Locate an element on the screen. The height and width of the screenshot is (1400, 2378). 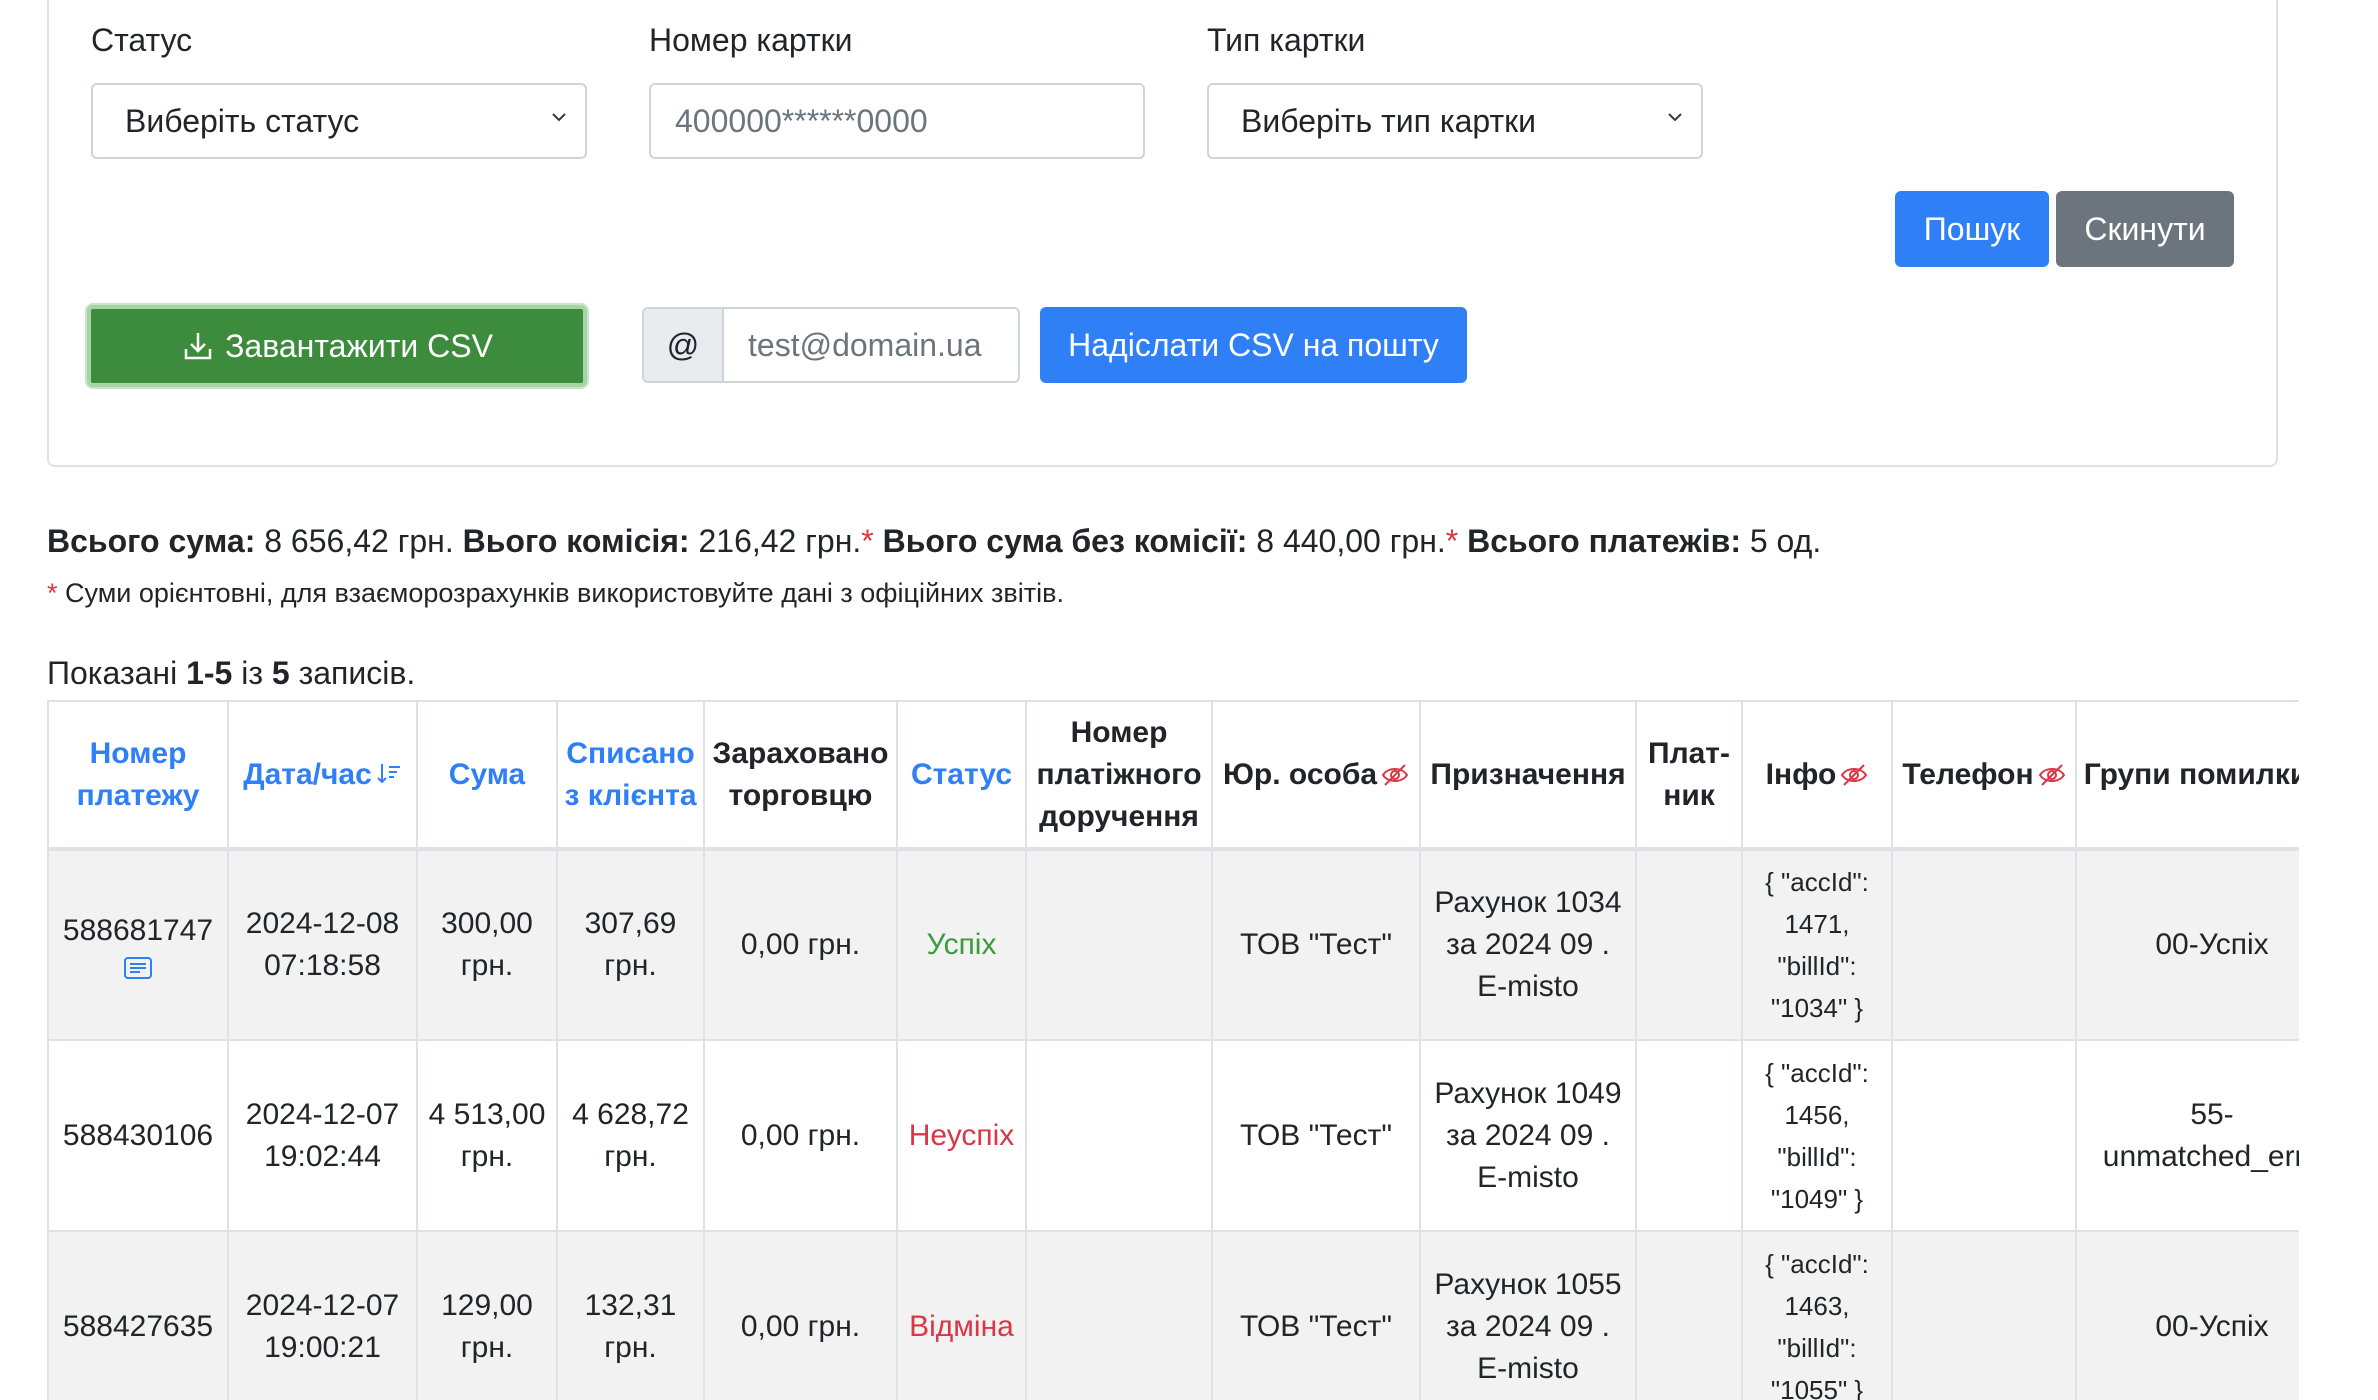
column-header-status: Статус is located at coordinates (961, 775).